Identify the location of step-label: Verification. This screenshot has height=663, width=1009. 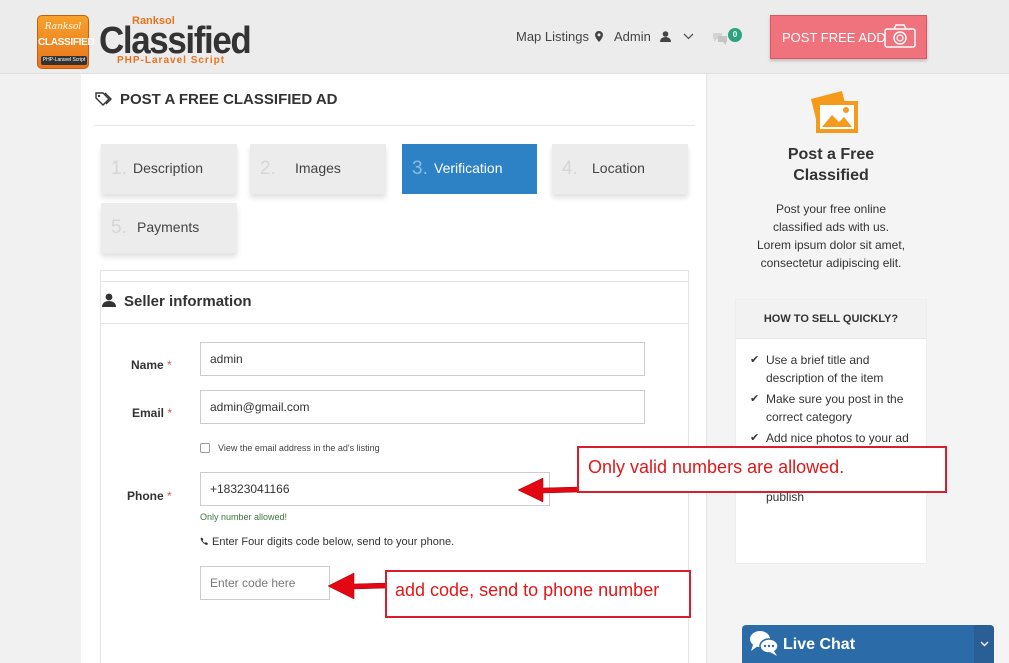
(468, 168).